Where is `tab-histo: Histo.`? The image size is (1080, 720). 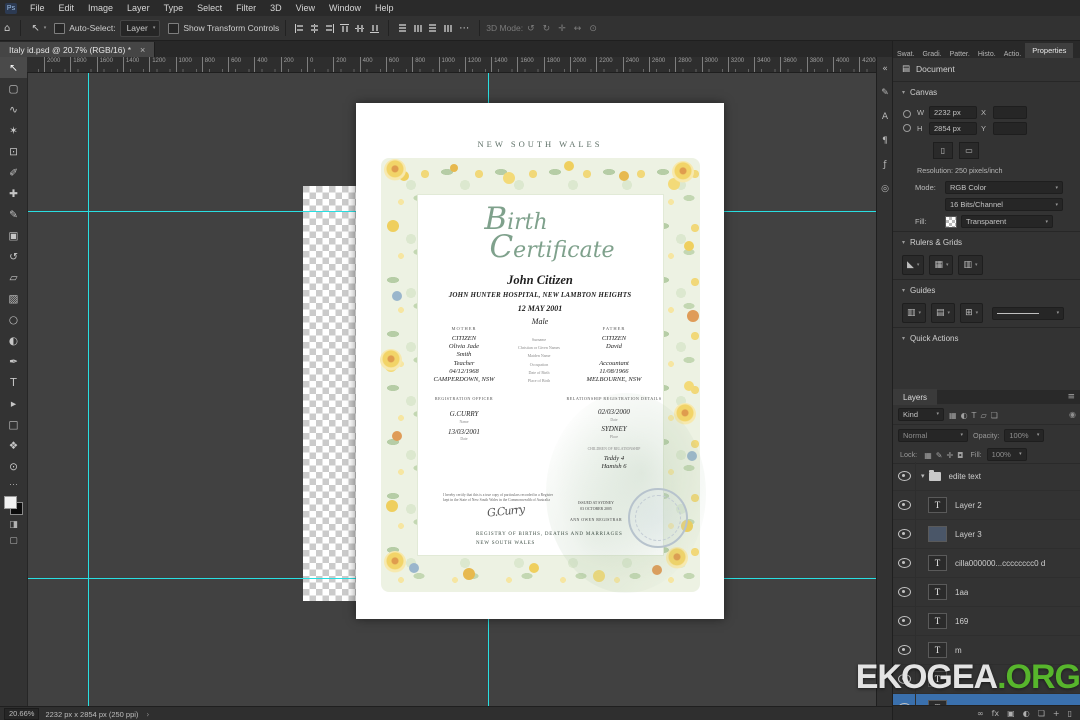
tab-histo: Histo. is located at coordinates (987, 53).